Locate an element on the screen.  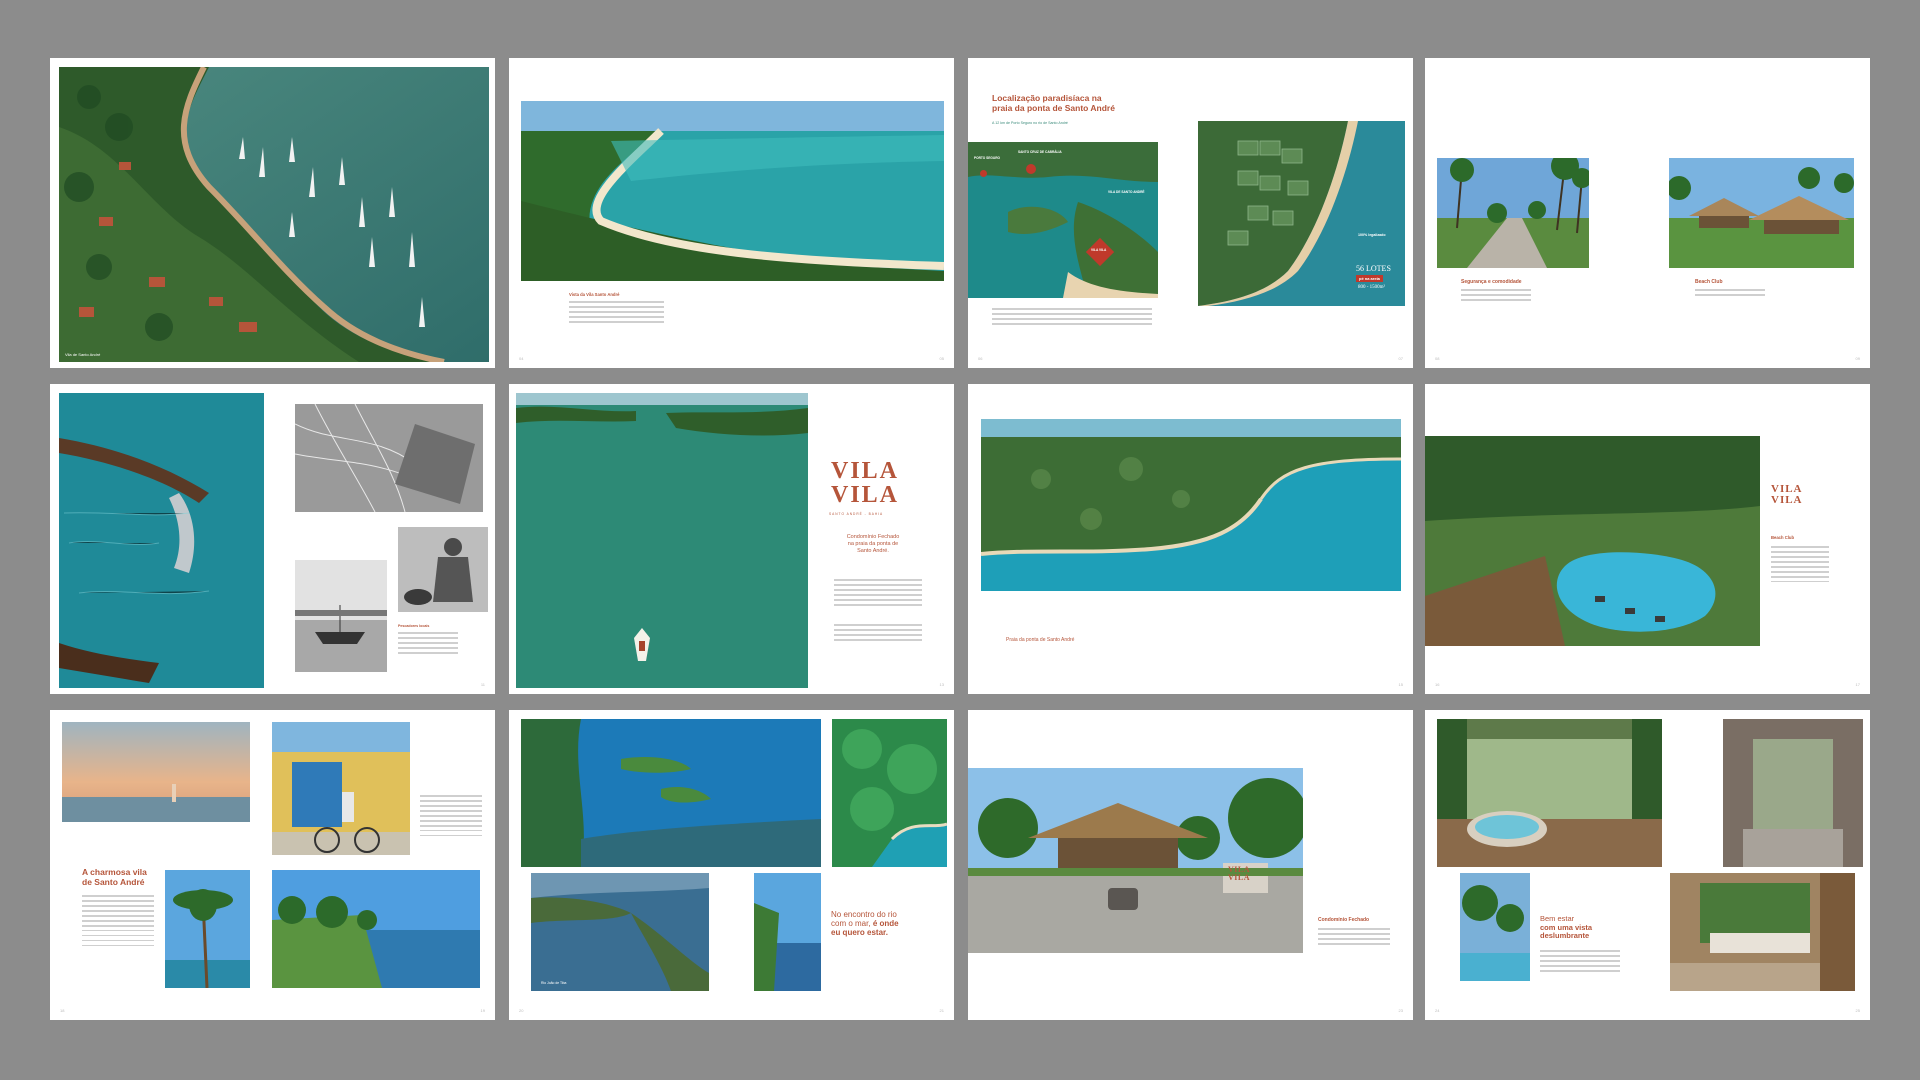
spread-harbor: Vila de Santo André is located at coordinates (272, 213).